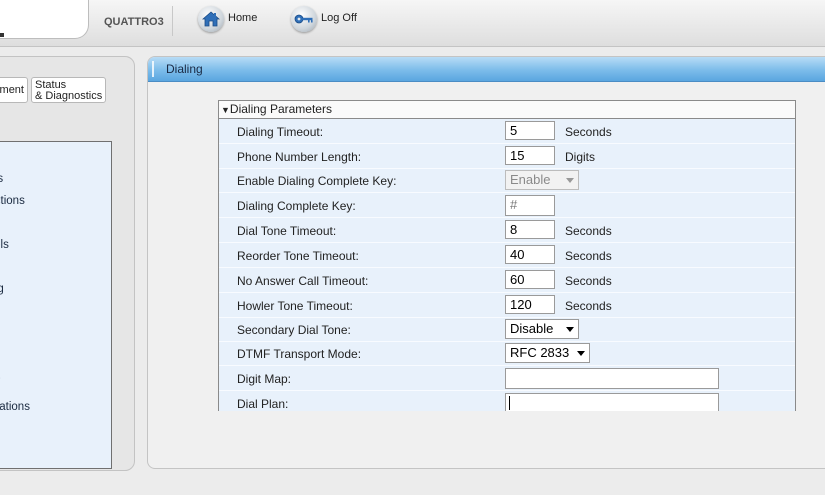 Image resolution: width=825 pixels, height=495 pixels. What do you see at coordinates (530, 130) in the screenshot?
I see `dialing-timeout-input: 5` at bounding box center [530, 130].